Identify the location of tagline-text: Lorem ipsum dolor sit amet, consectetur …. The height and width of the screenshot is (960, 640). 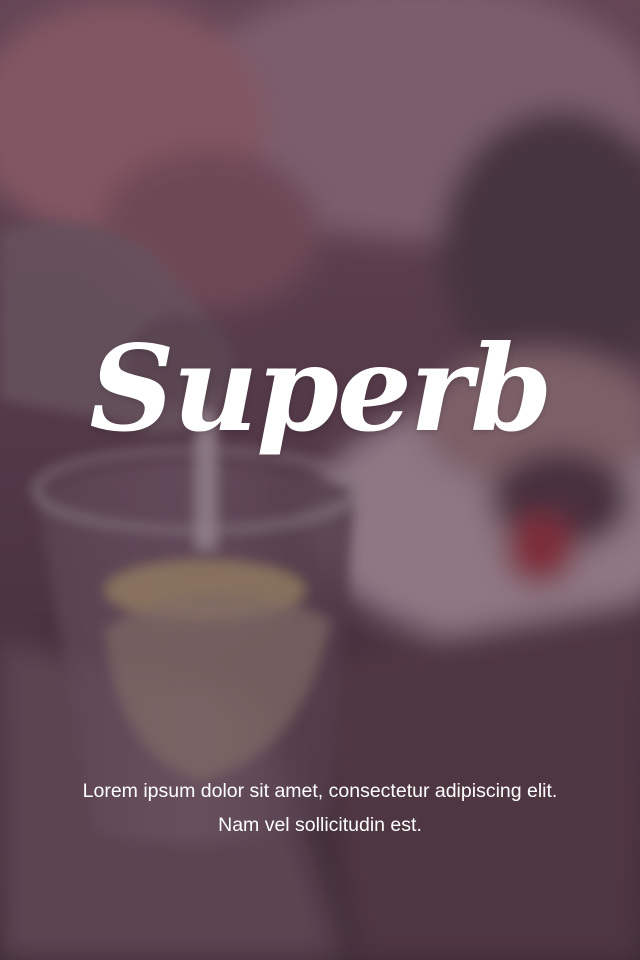
(320, 808).